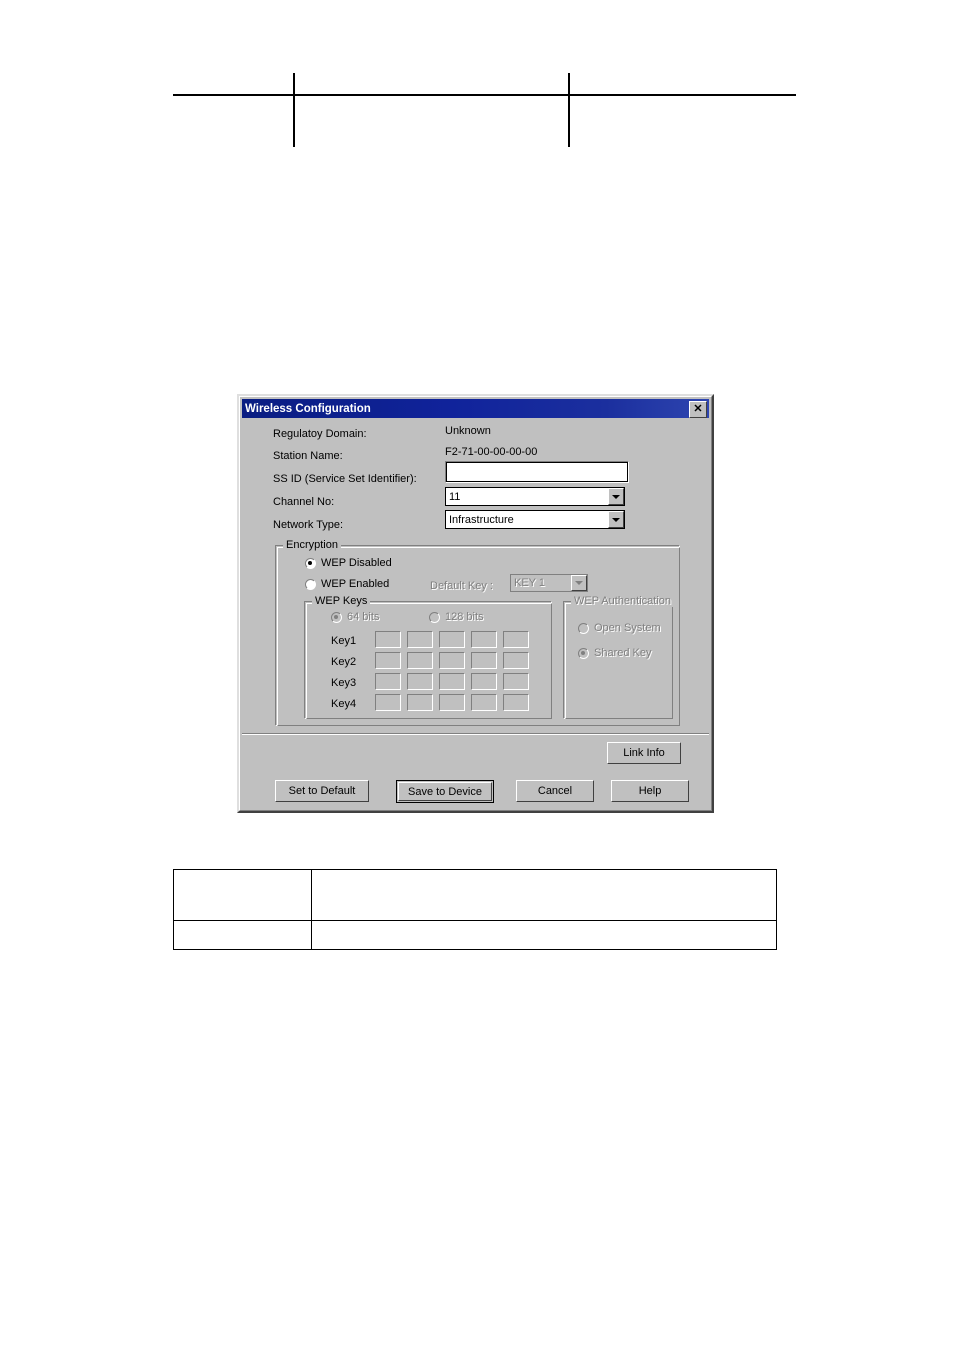 This screenshot has height=1349, width=954. What do you see at coordinates (345, 479) in the screenshot?
I see `ssid-label: SS ID (Service Set Identifier):` at bounding box center [345, 479].